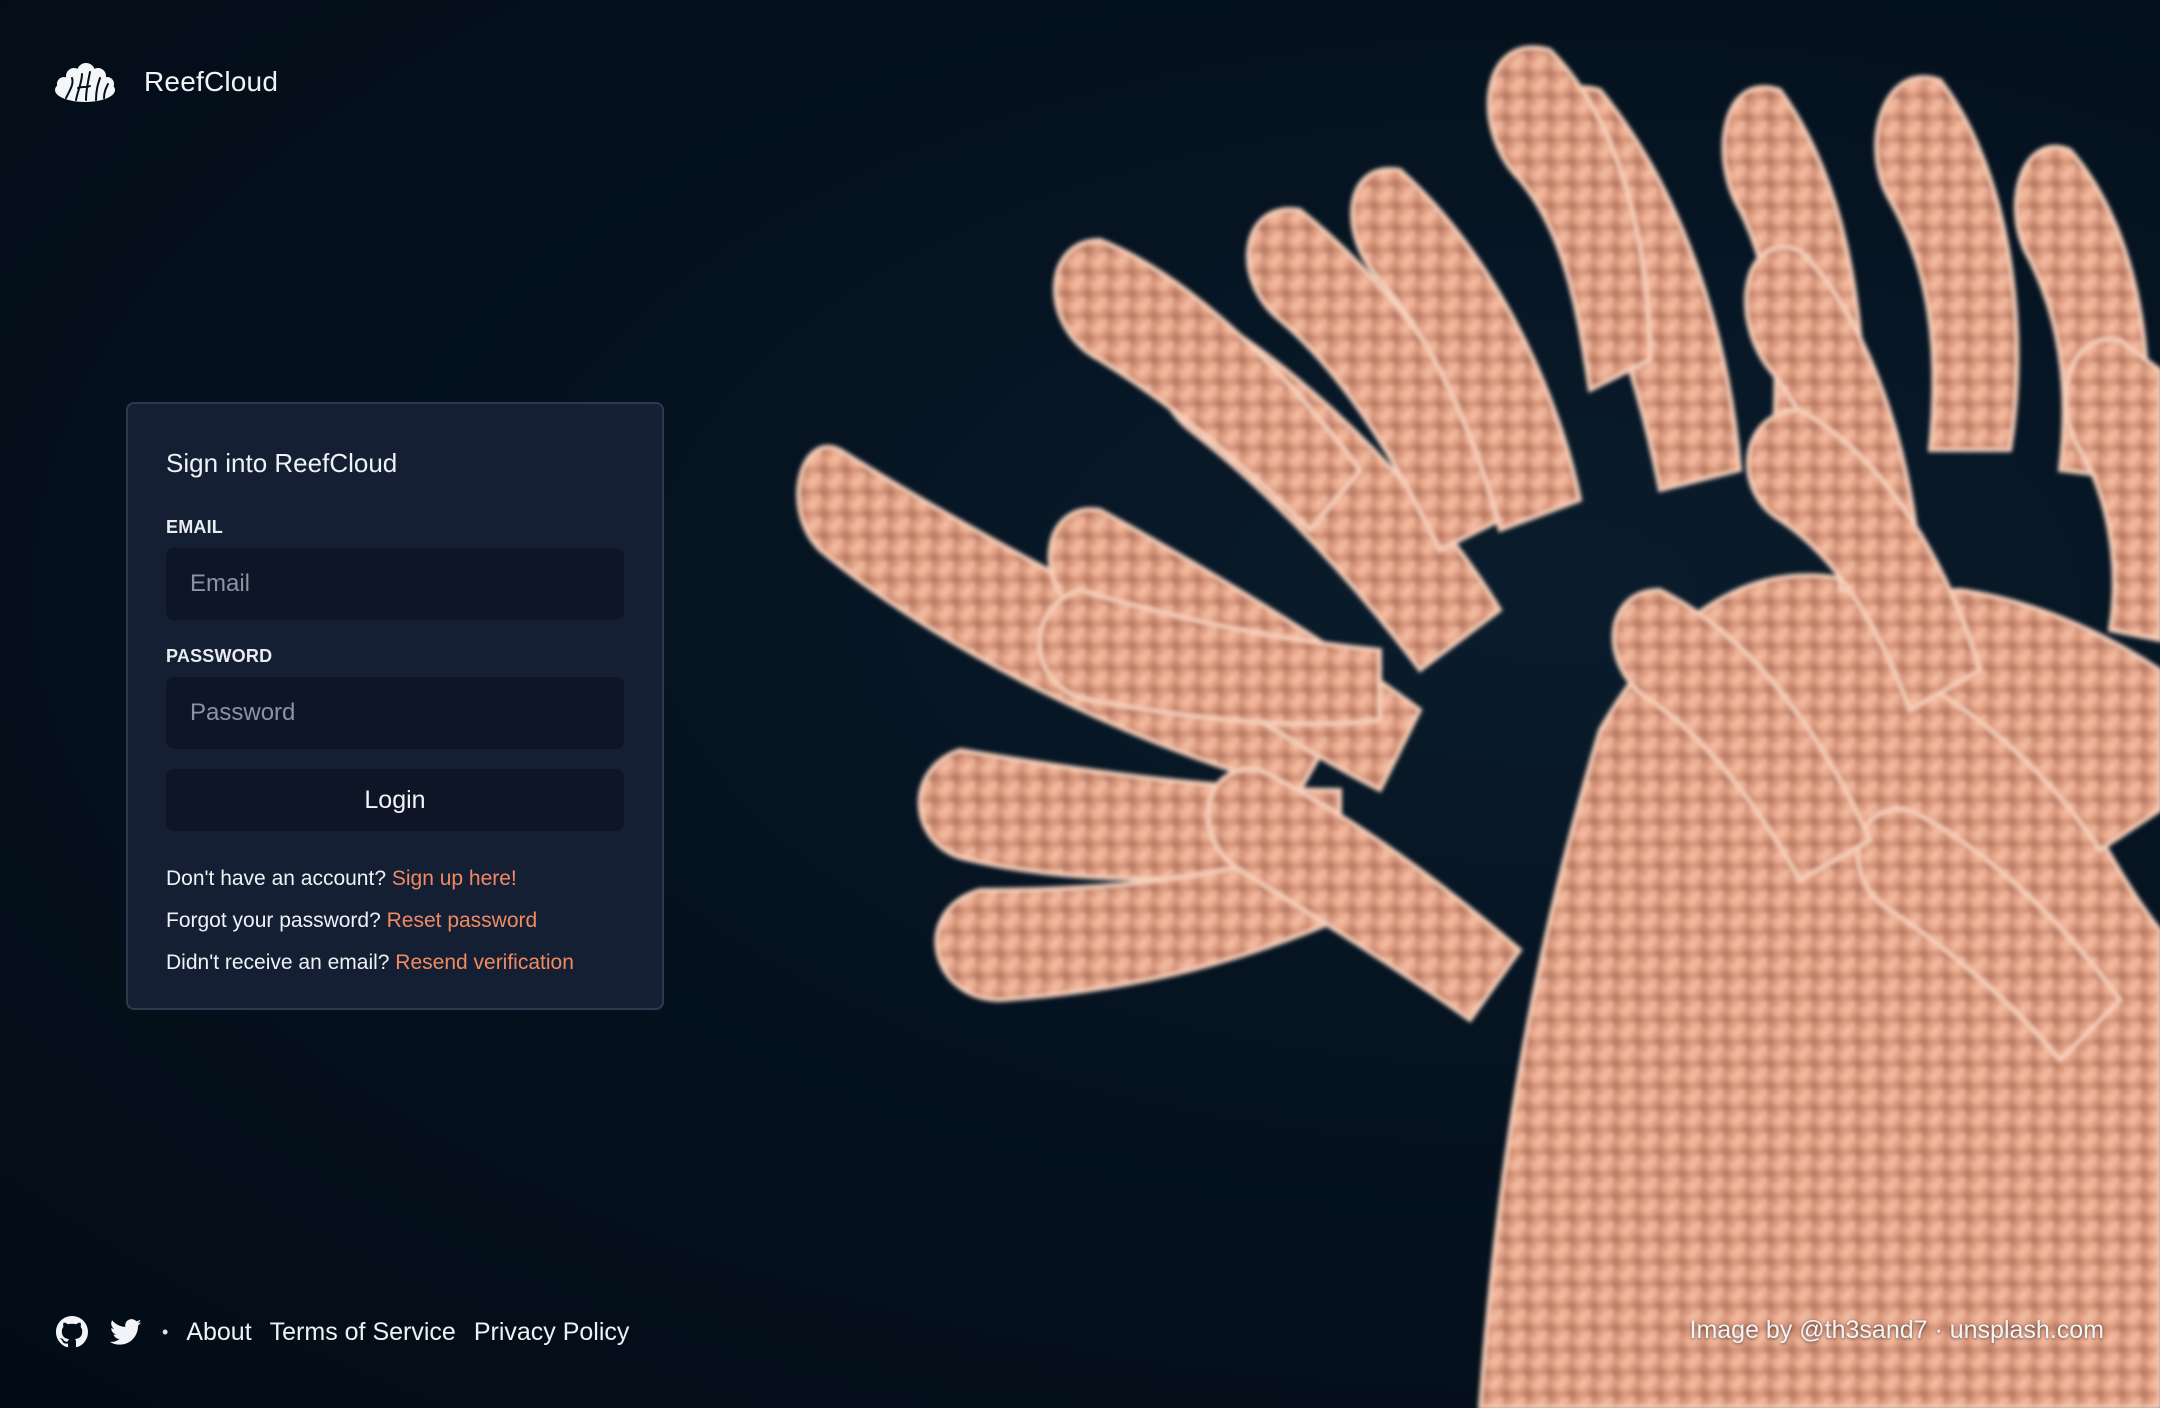  Describe the element at coordinates (126, 1332) in the screenshot. I see `twitter-icon` at that location.